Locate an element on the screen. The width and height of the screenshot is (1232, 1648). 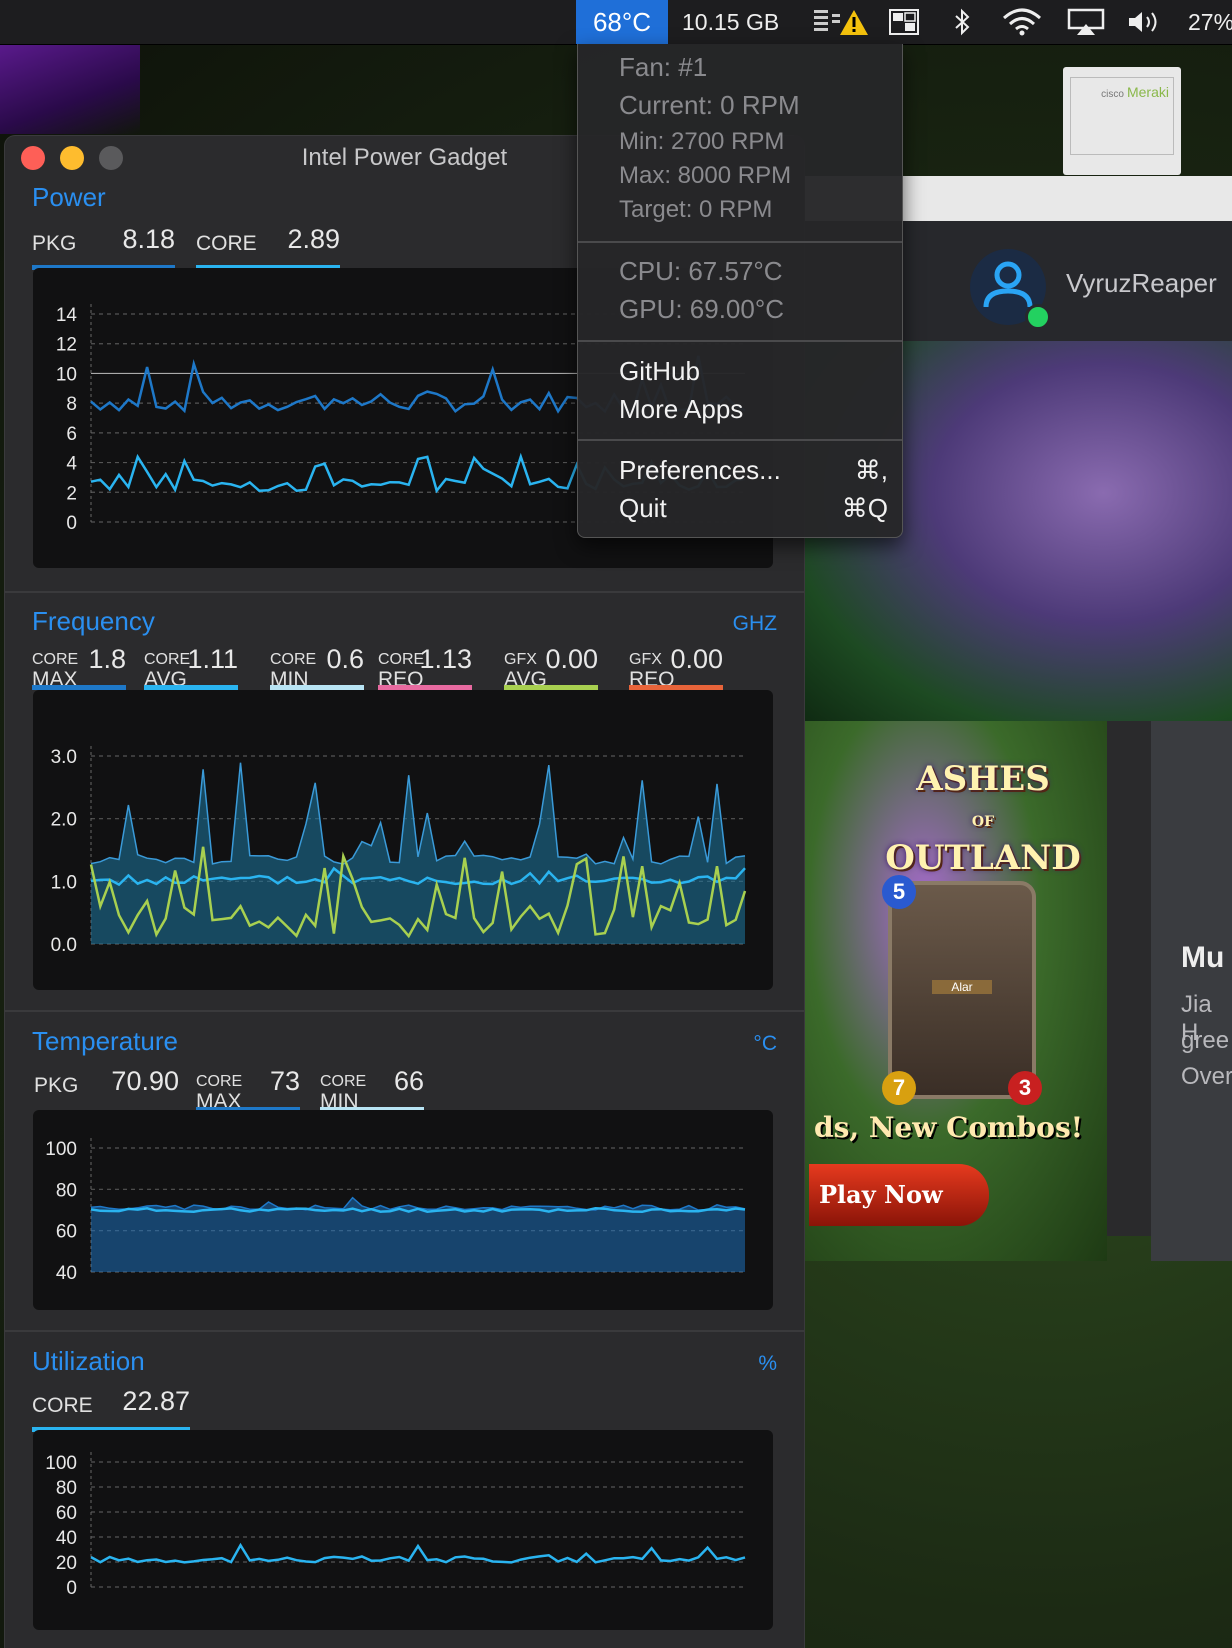
frequency-unit: GHZ is located at coordinates (754, 623).